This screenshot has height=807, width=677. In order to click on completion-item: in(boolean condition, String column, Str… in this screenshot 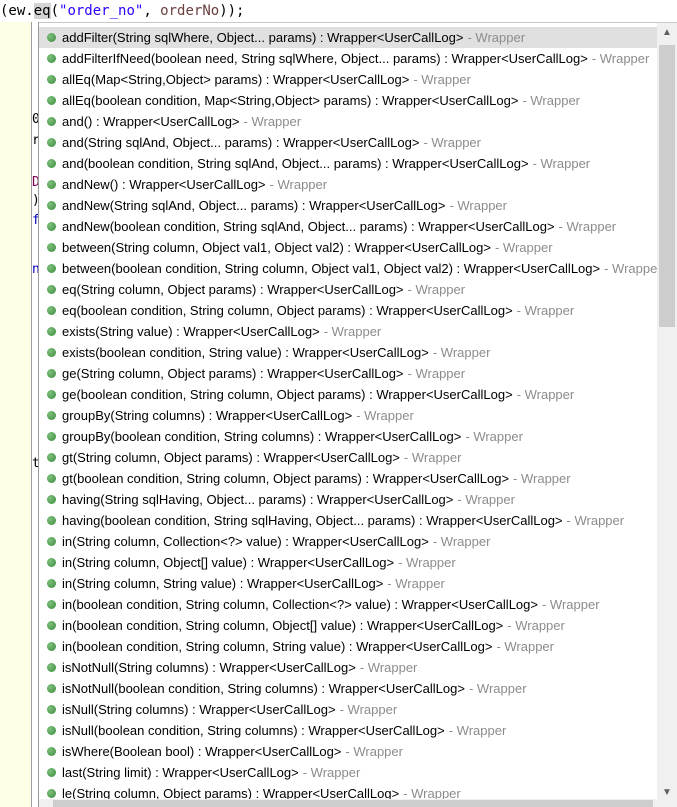, I will do `click(348, 646)`.